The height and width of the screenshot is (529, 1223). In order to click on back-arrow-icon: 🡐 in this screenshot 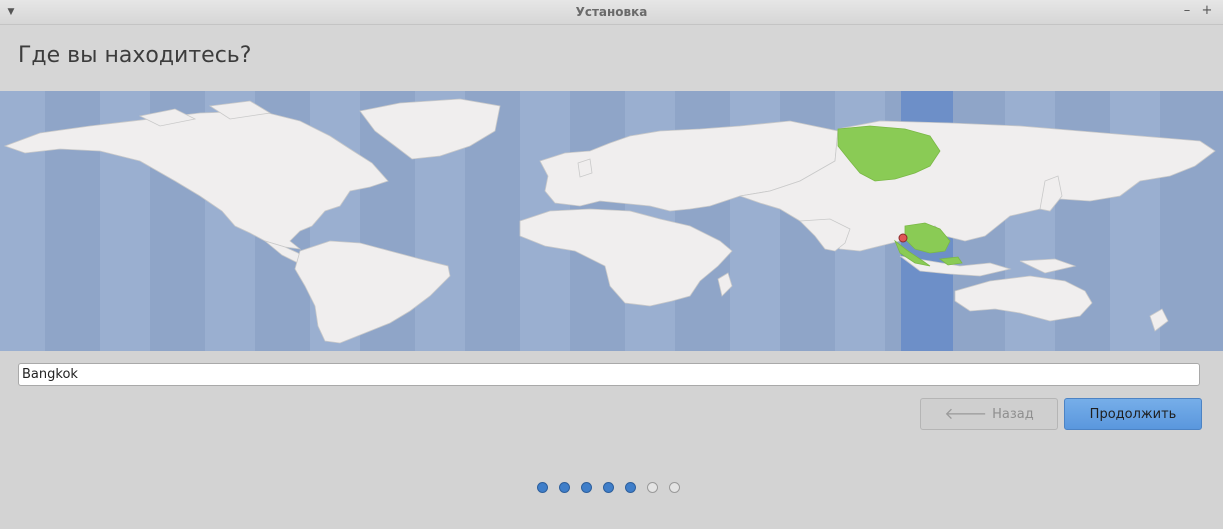, I will do `click(966, 413)`.